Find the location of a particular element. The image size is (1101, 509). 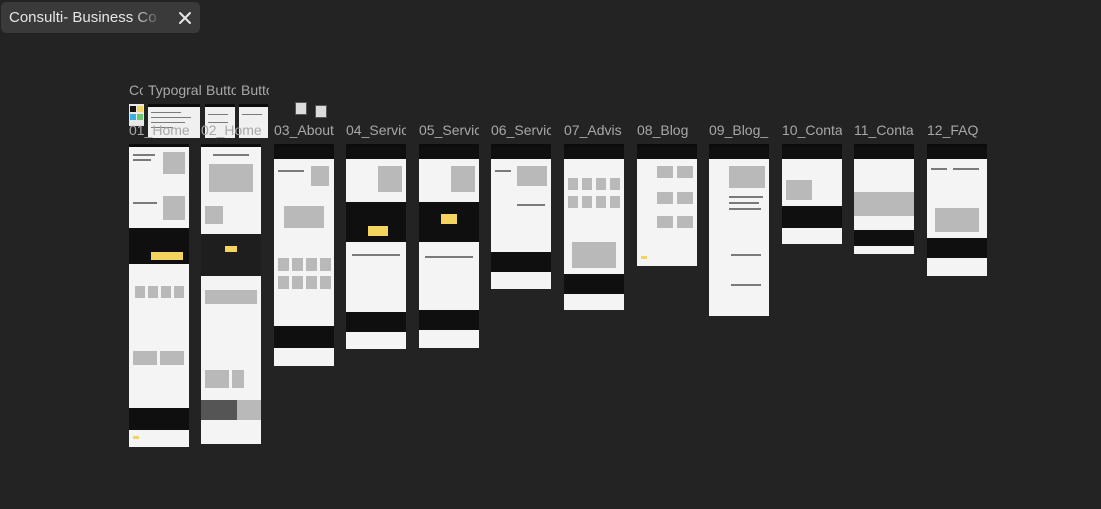

frame-label-05-services: 05_Servic is located at coordinates (449, 130).